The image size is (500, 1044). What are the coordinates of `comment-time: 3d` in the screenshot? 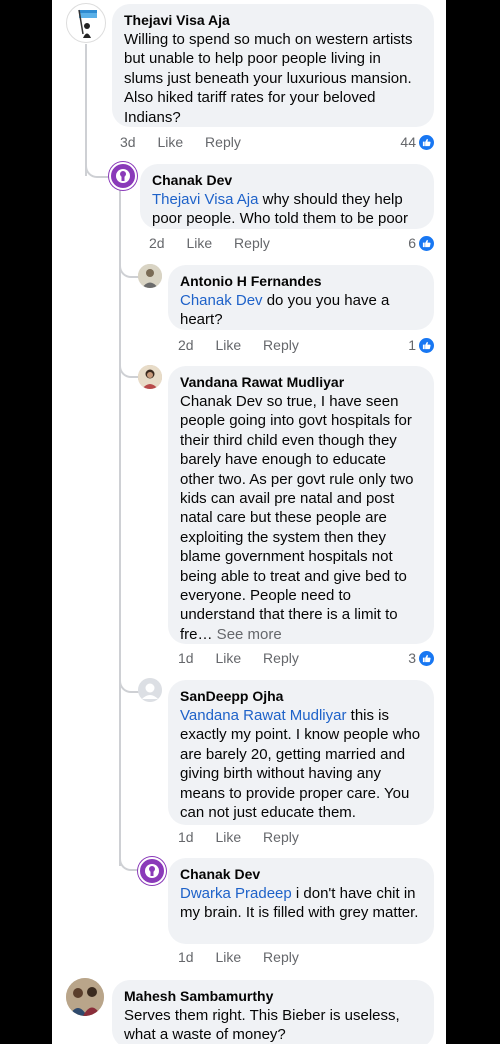 It's located at (128, 142).